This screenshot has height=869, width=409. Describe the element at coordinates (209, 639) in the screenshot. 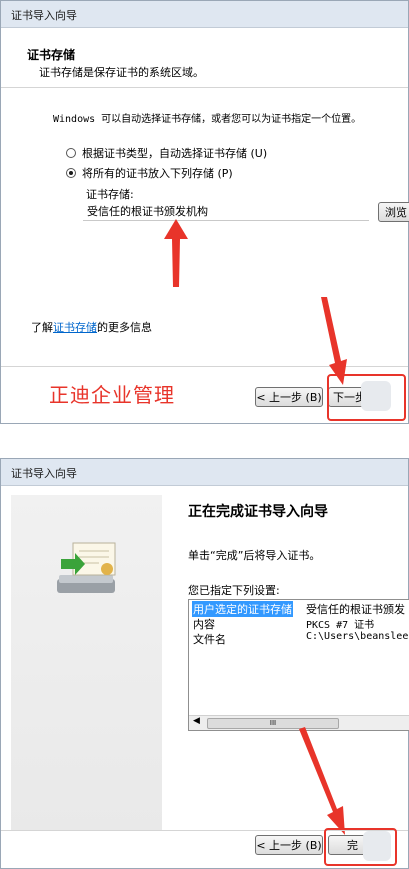

I see `row-key: 文件名` at that location.